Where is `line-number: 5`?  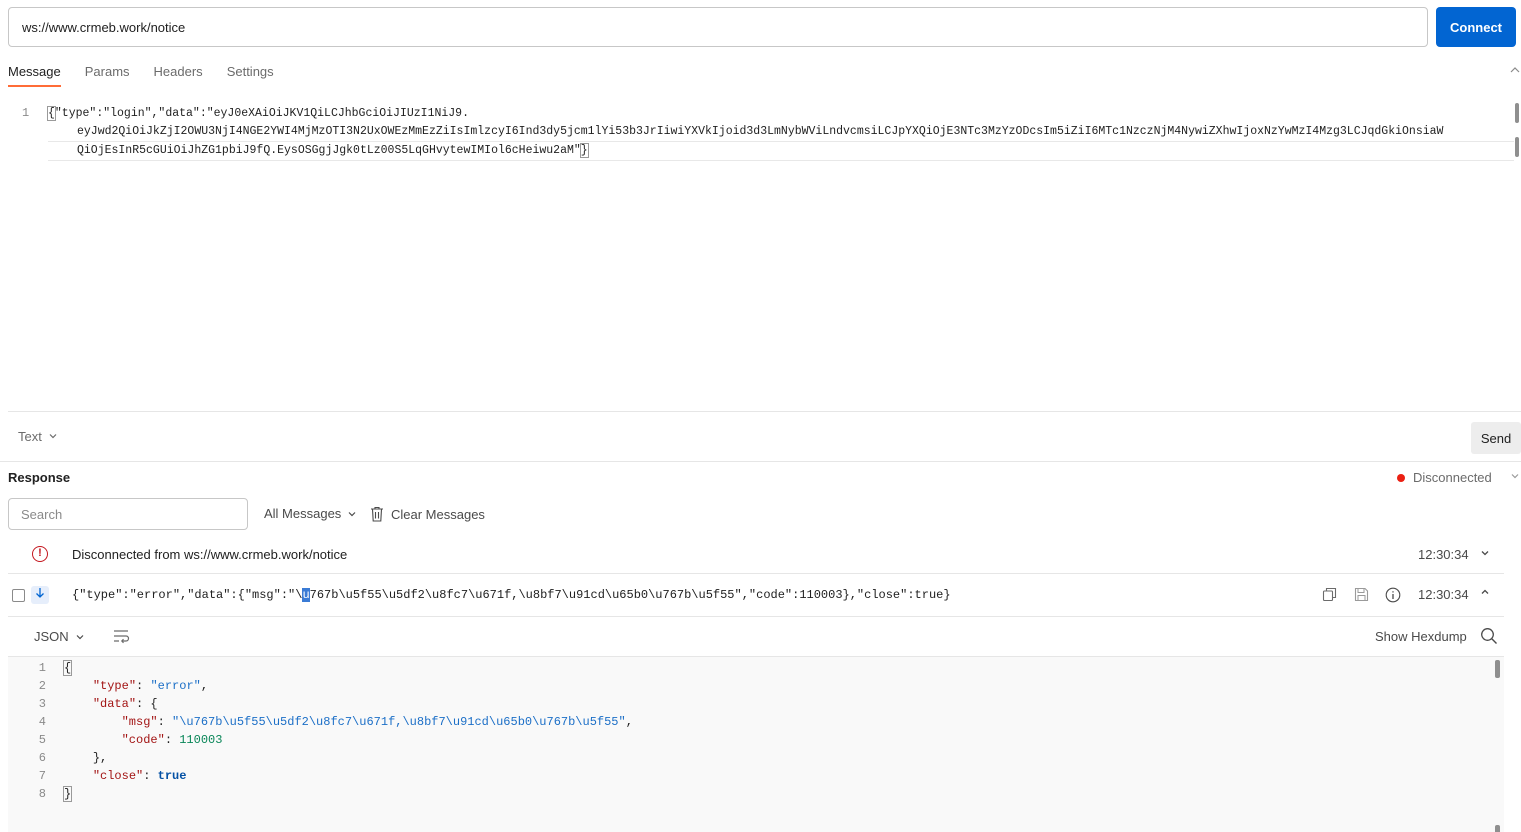
line-number: 5 is located at coordinates (42, 740).